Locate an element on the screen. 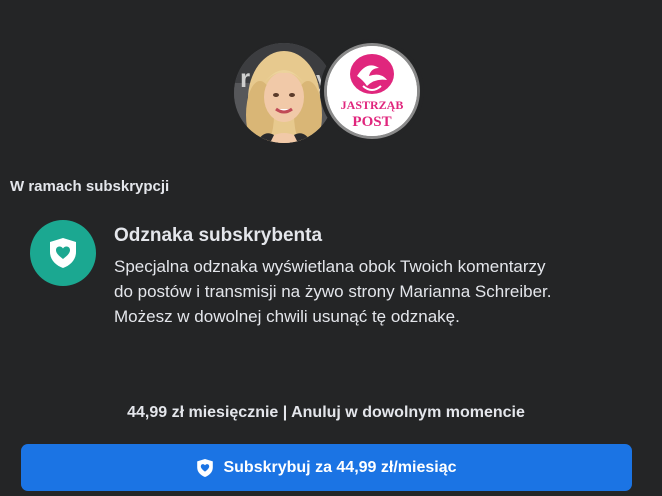 The width and height of the screenshot is (662, 496). jastrzab-post-logo-image: JASTRZĄB POST is located at coordinates (372, 91).